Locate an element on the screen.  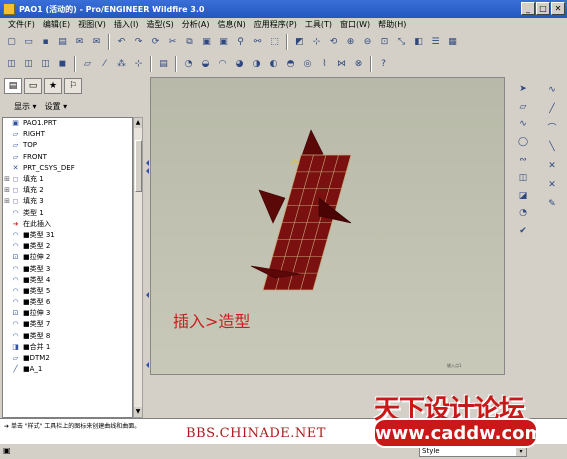
drop-curve-icon: ╱ is located at coordinates (552, 108).